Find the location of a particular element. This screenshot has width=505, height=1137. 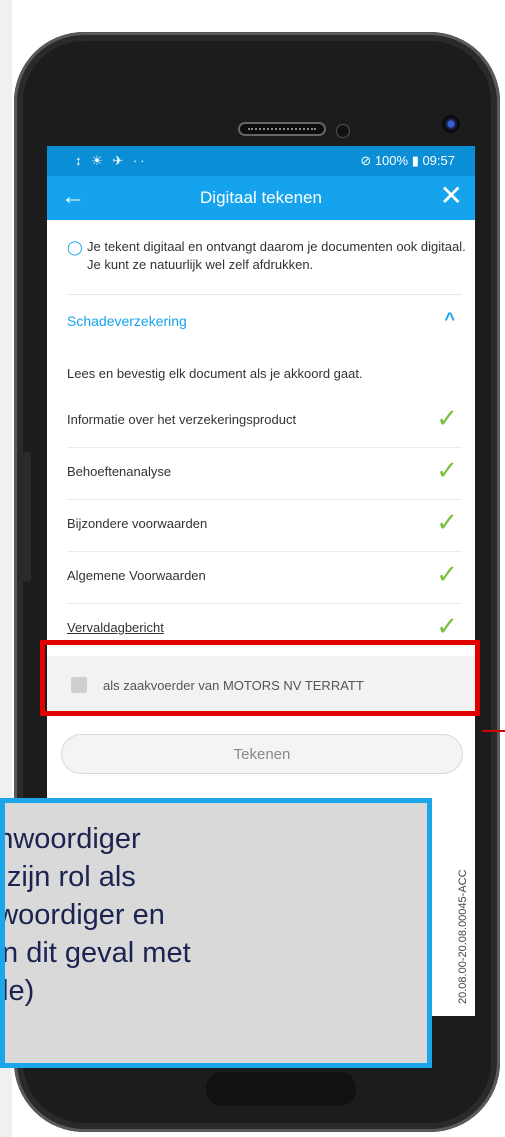

sign-button: Tekenen is located at coordinates (262, 754).